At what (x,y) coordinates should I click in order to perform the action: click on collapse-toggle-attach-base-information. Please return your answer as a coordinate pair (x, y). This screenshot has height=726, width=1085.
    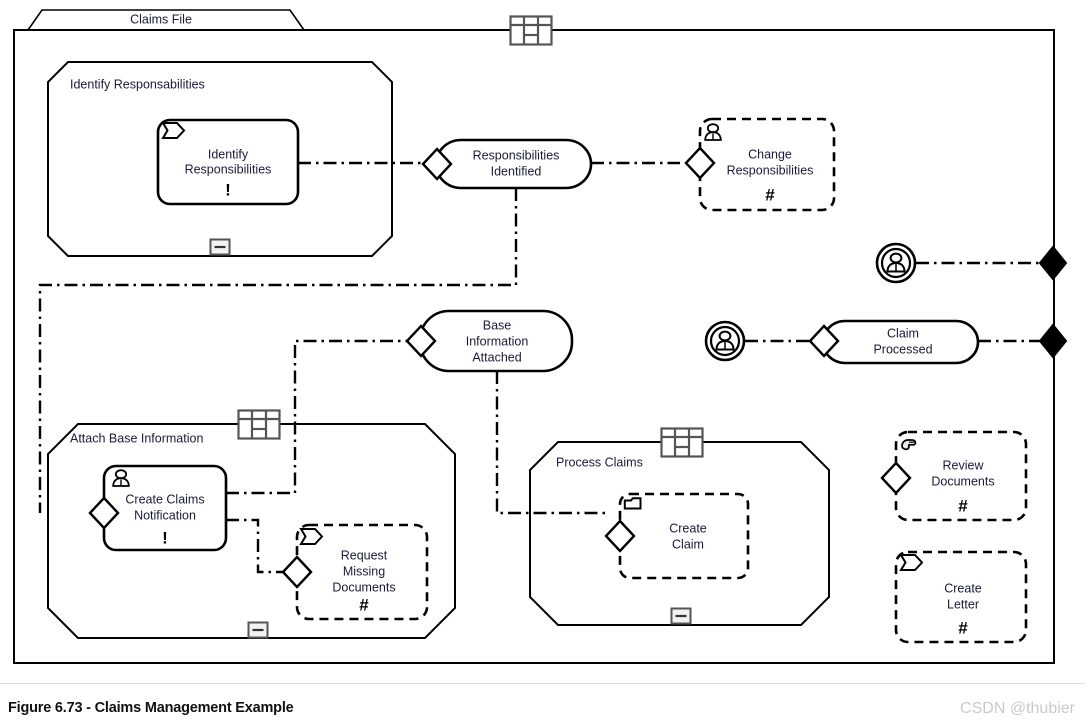
    Looking at the image, I should click on (258, 630).